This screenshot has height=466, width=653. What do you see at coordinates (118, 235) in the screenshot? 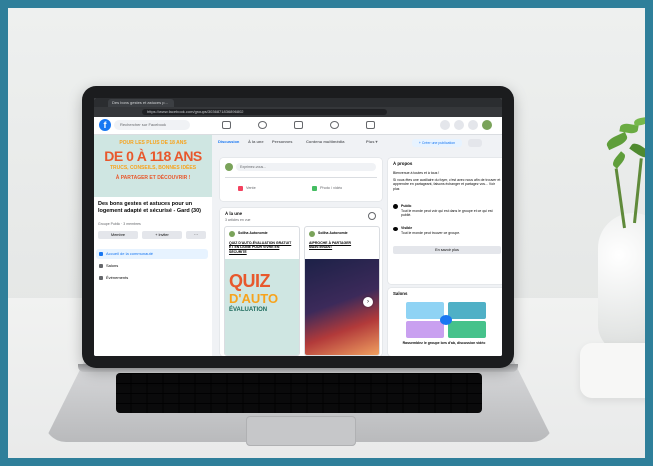
I see `joined-button: Membre` at bounding box center [118, 235].